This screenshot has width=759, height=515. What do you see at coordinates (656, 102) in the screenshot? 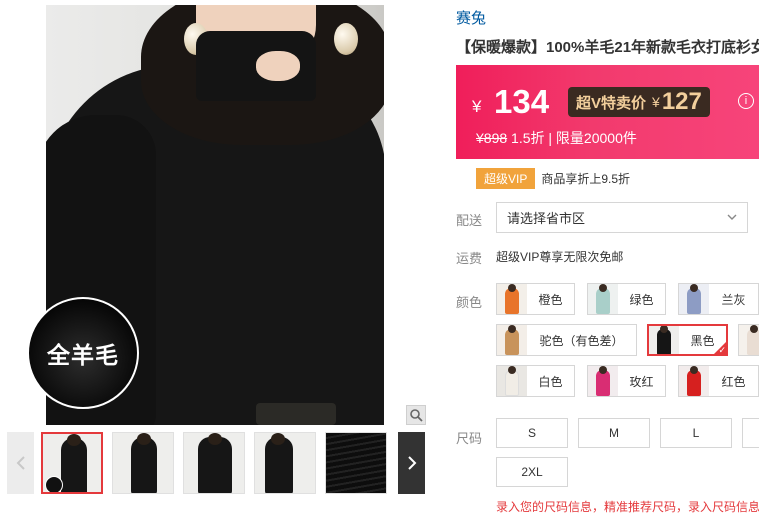
I see `vip-currency-symbol: ¥` at bounding box center [656, 102].